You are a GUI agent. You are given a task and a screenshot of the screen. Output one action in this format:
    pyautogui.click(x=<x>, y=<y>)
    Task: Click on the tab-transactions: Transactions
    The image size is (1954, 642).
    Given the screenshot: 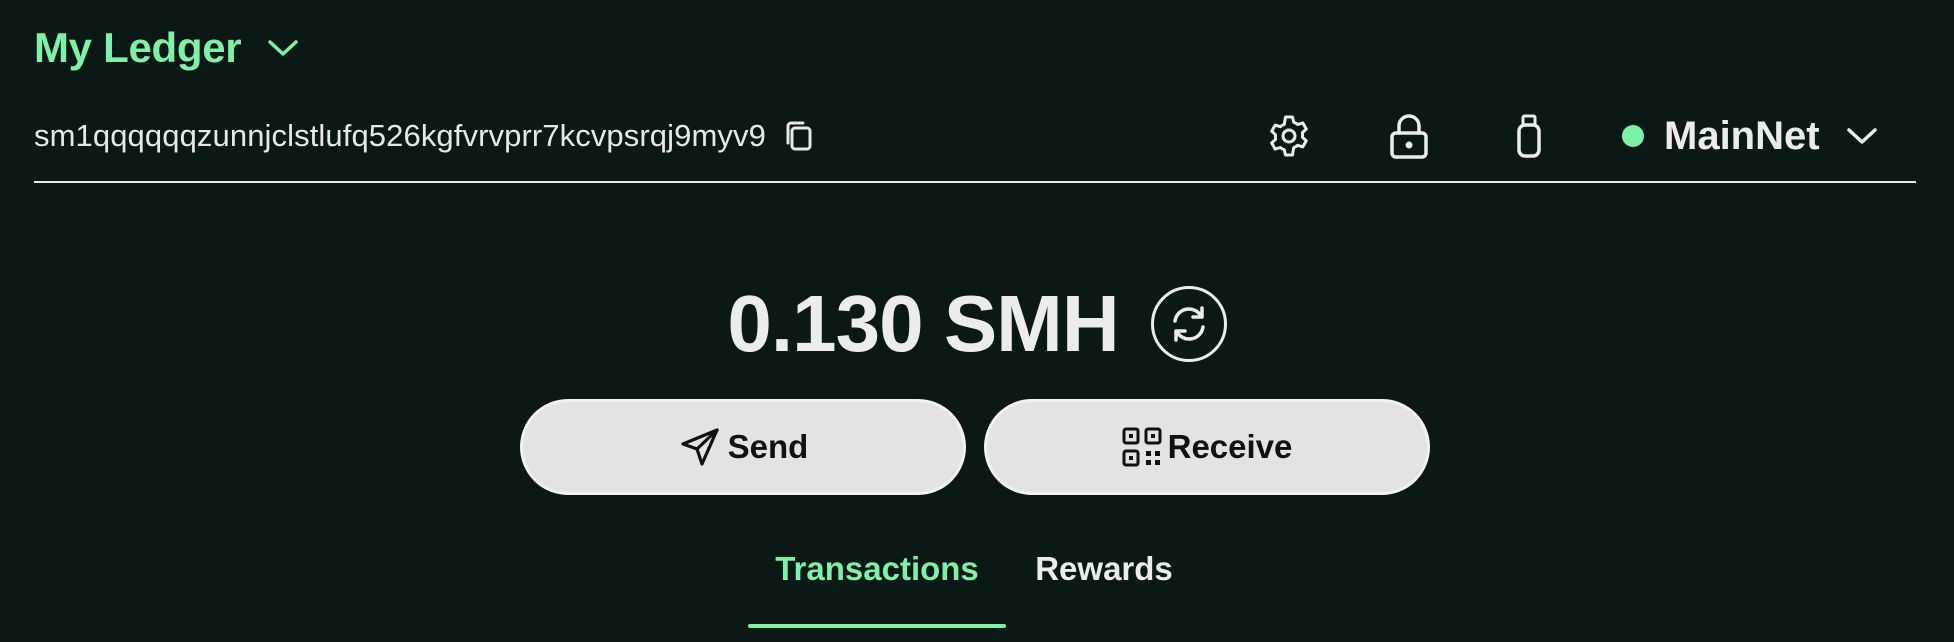 What is the action you would take?
    pyautogui.click(x=877, y=584)
    